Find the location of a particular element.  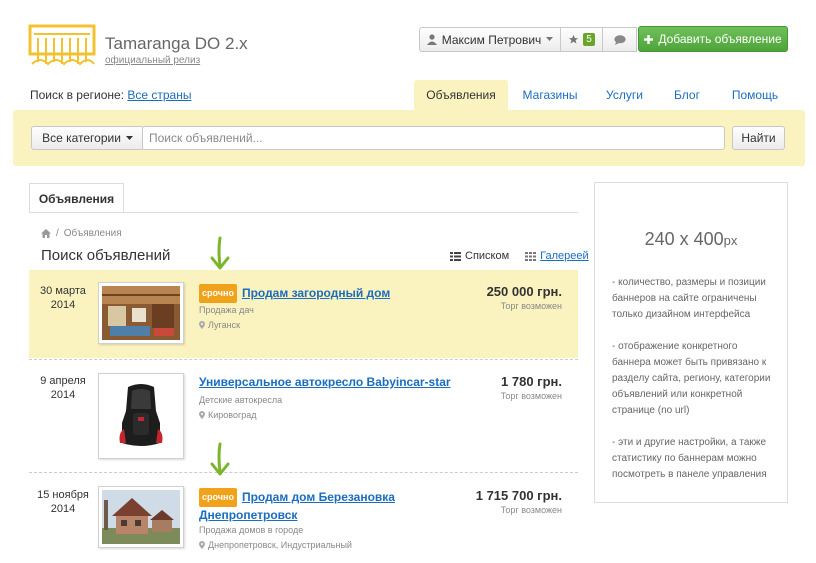

listing-category: Детские автокресла is located at coordinates (241, 400).